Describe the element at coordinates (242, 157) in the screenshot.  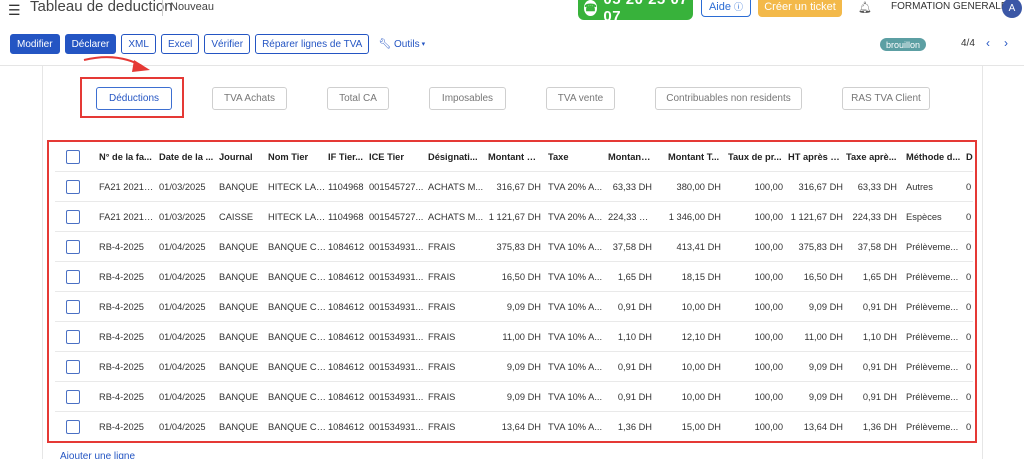
I see `column-header: Journal` at that location.